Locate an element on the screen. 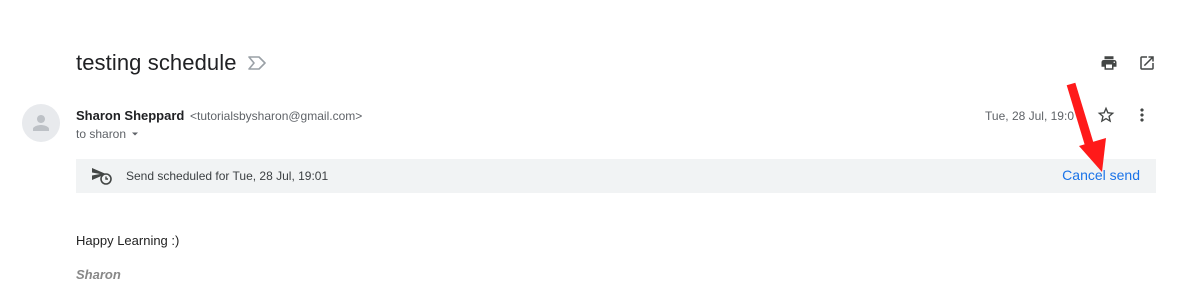  recipient-details-toggle: to sharon is located at coordinates (108, 134).